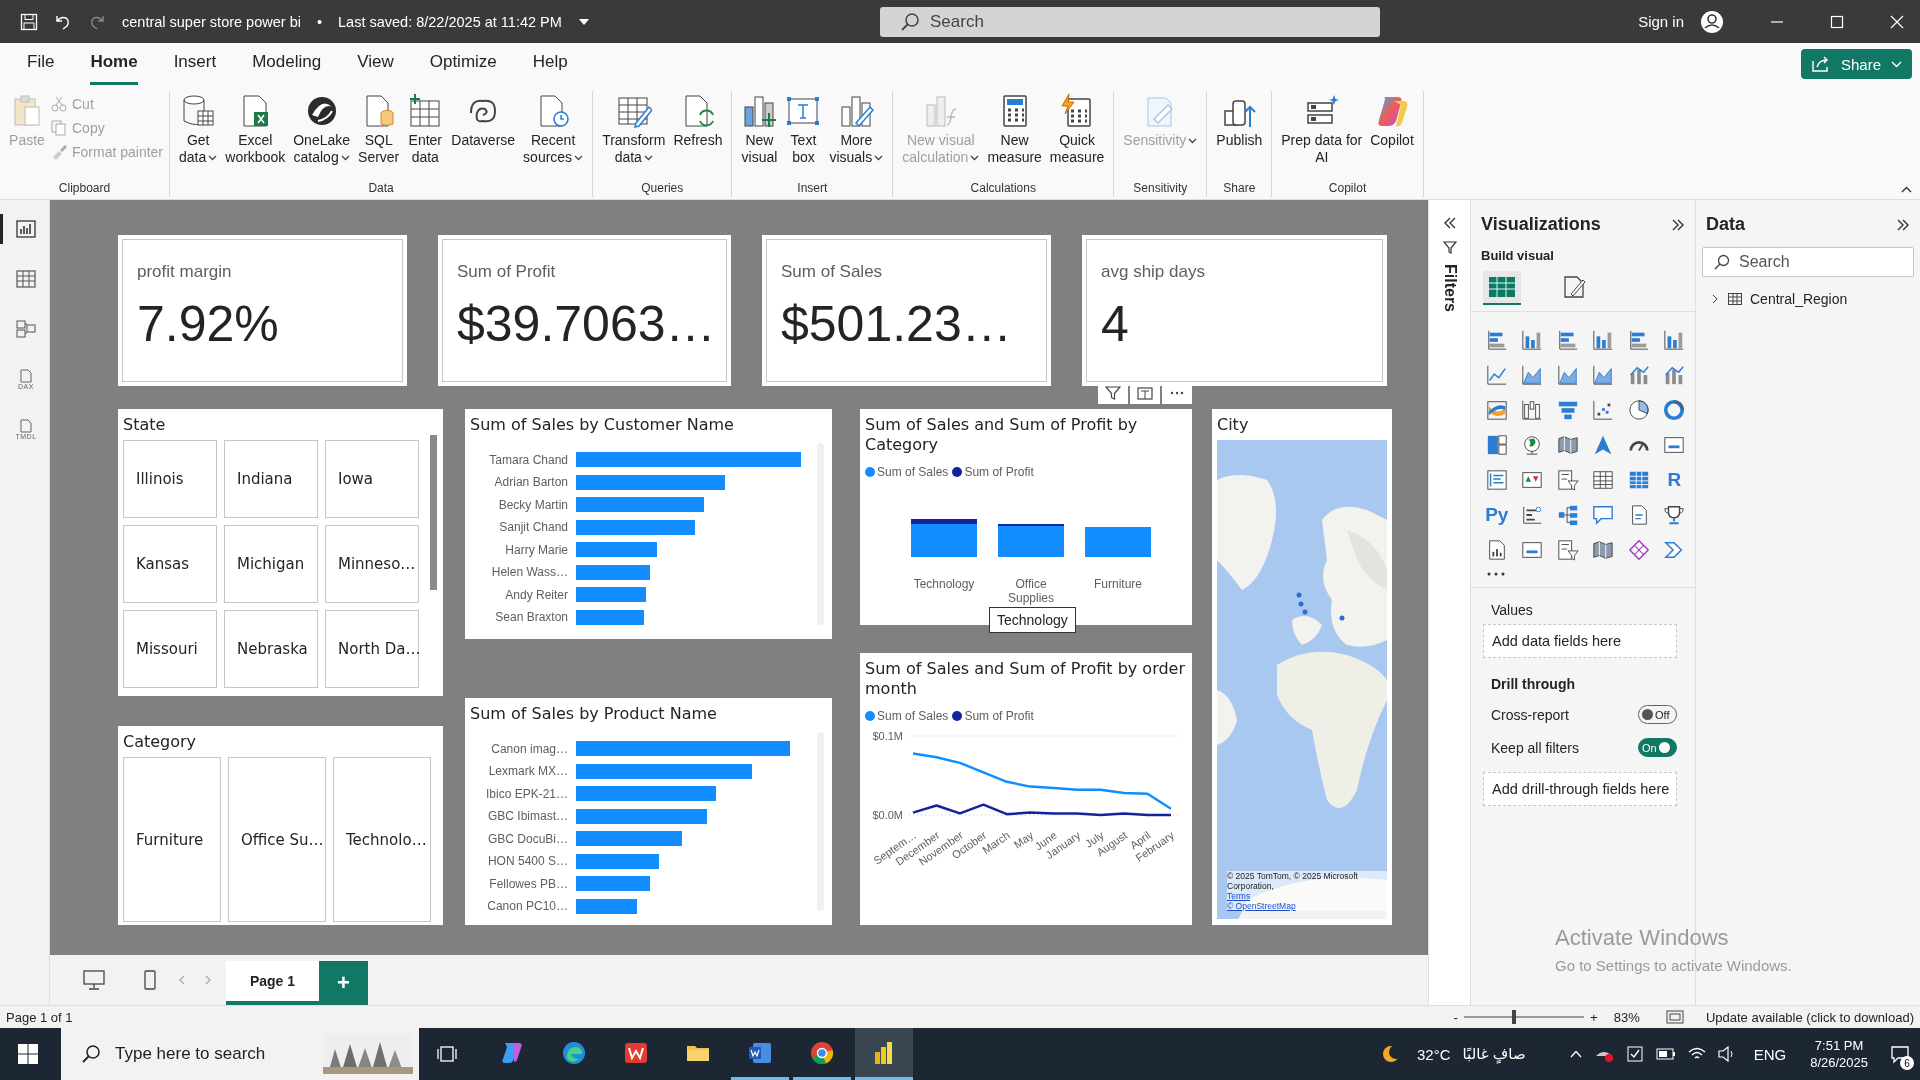  I want to click on more-icon, so click(1496, 574).